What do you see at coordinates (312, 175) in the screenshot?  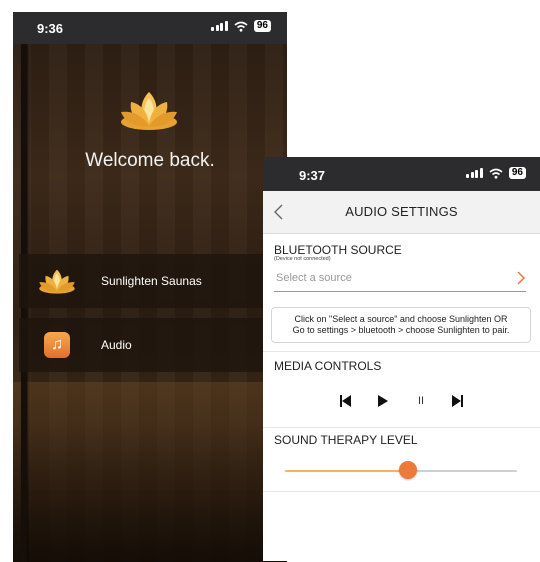 I see `status-time: 9:37` at bounding box center [312, 175].